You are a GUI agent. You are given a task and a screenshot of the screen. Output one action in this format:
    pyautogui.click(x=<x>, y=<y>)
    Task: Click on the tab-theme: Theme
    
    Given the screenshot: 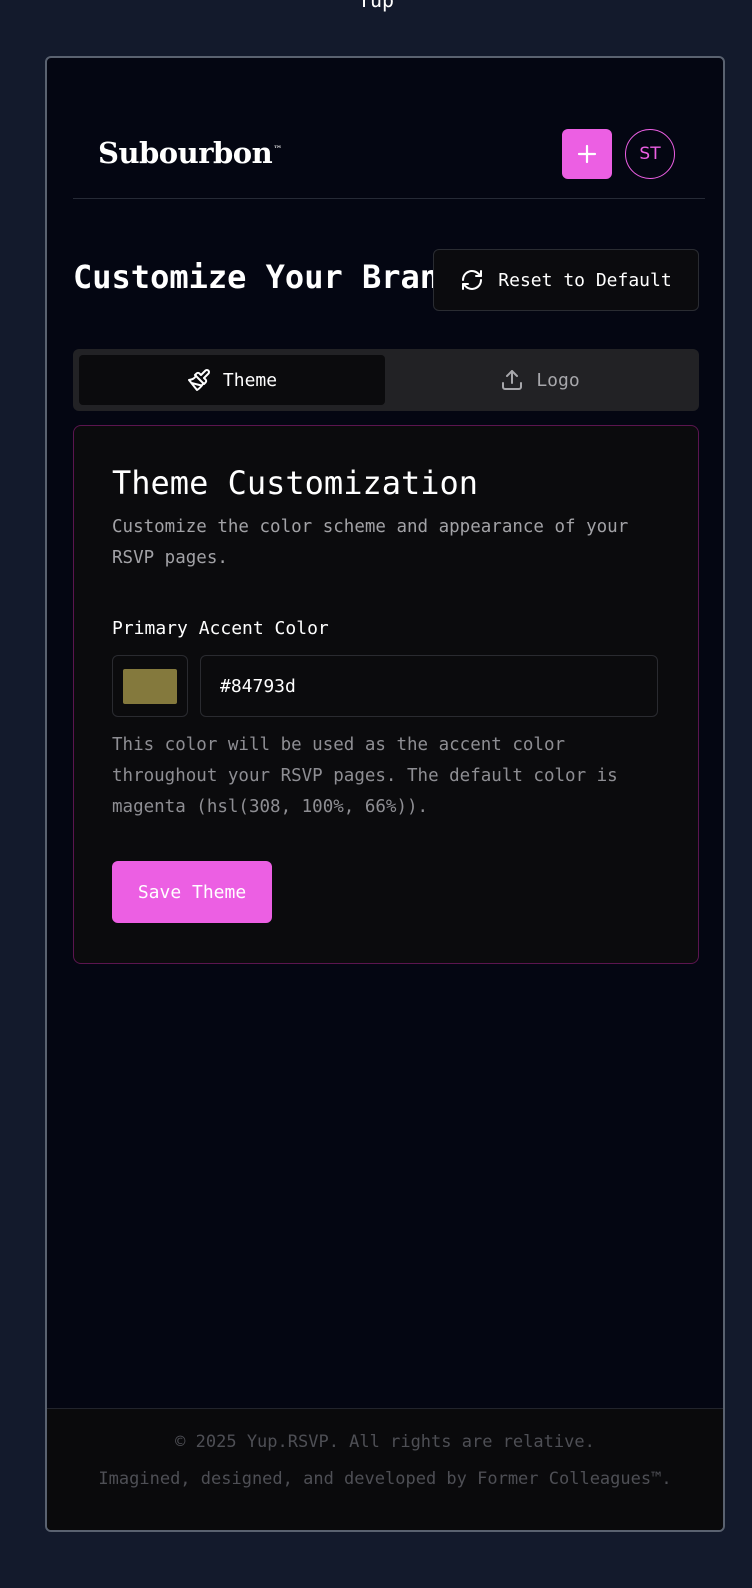 What is the action you would take?
    pyautogui.click(x=232, y=380)
    